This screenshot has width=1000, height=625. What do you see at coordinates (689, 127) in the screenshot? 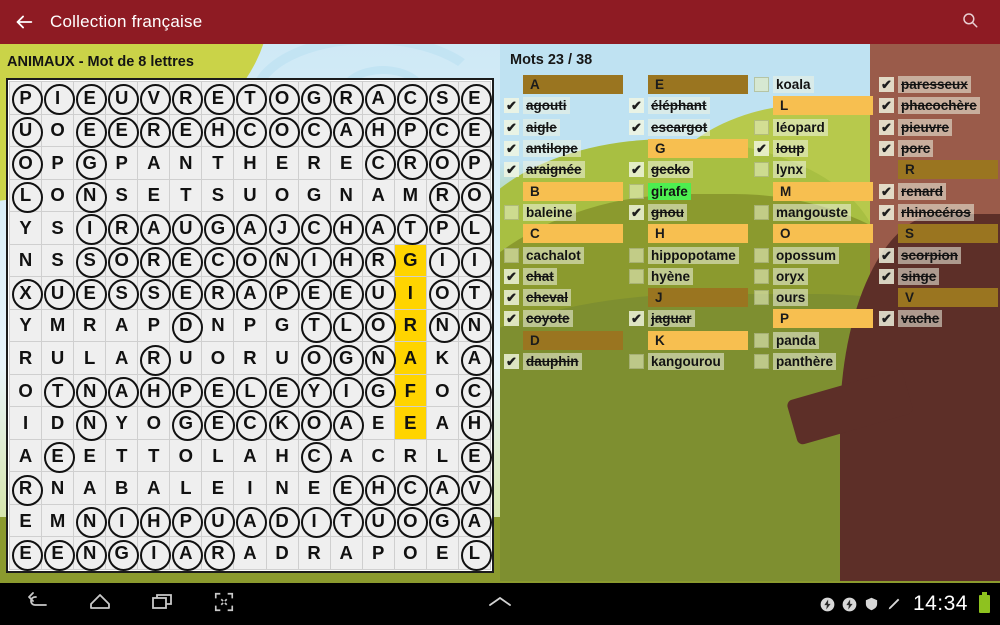
I see `word-list-item: ✔ escargot` at bounding box center [689, 127].